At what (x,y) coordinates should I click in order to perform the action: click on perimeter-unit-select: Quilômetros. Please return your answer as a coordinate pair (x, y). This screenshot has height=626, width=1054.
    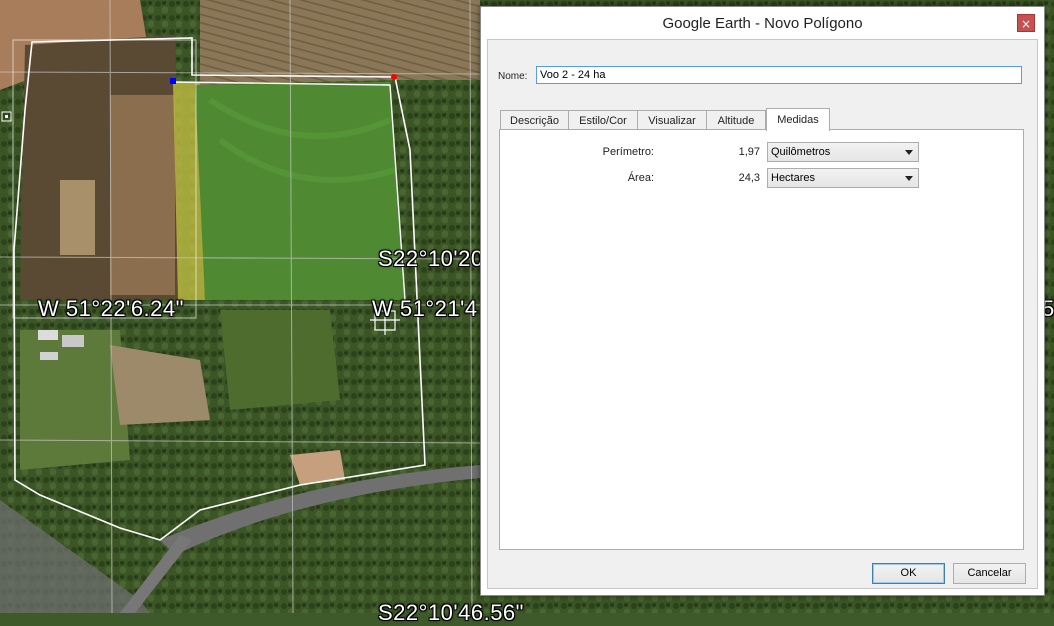
    Looking at the image, I should click on (843, 152).